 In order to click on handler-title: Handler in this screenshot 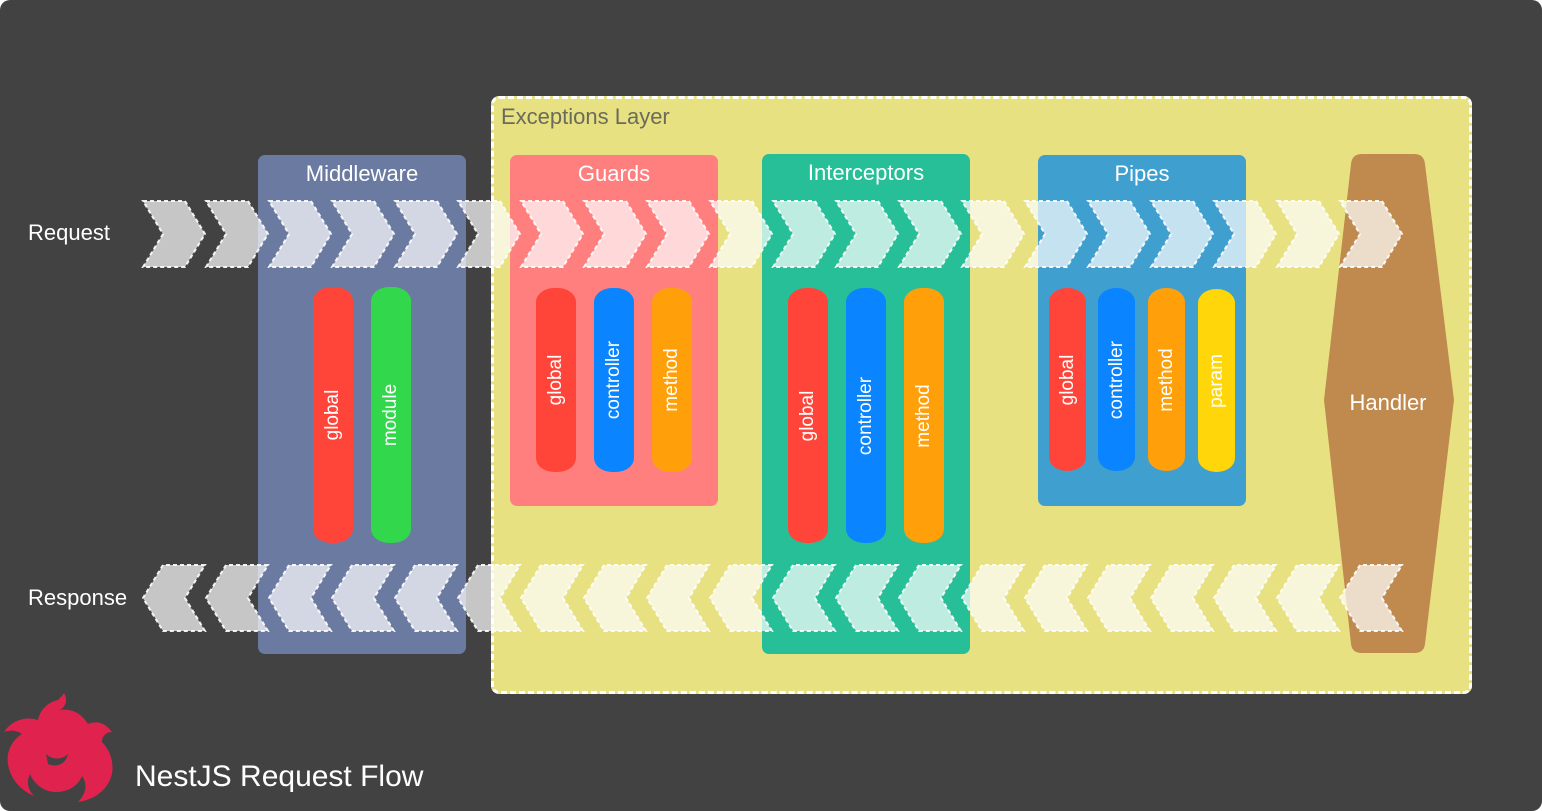, I will do `click(1388, 402)`.